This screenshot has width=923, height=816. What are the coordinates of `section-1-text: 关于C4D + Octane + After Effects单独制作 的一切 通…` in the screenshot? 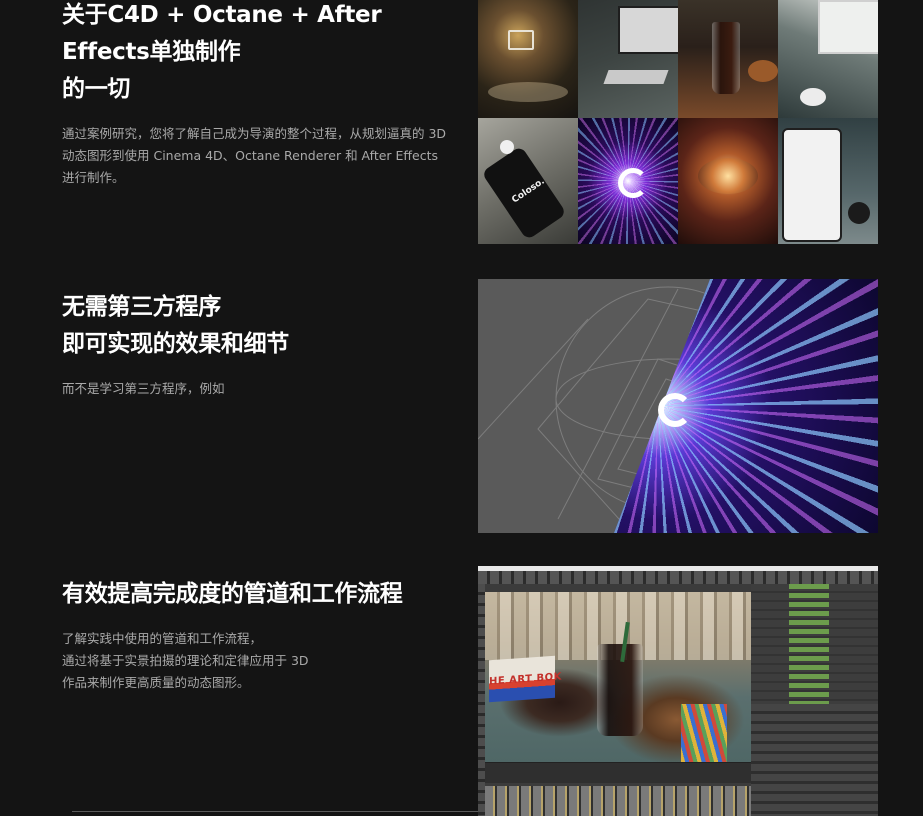 It's located at (267, 94).